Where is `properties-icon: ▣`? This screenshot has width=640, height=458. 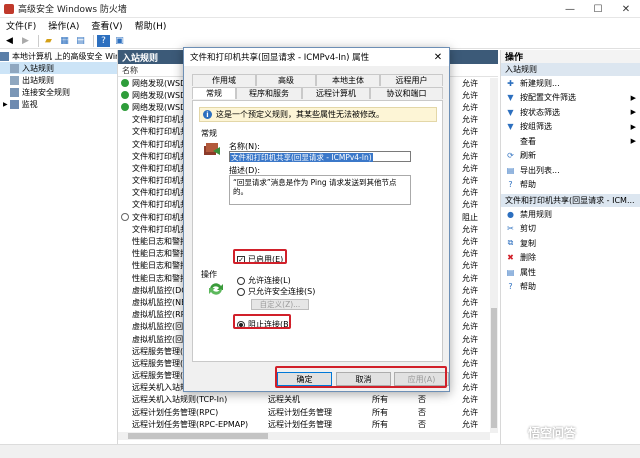
properties-icon: ▣ is located at coordinates (119, 41).